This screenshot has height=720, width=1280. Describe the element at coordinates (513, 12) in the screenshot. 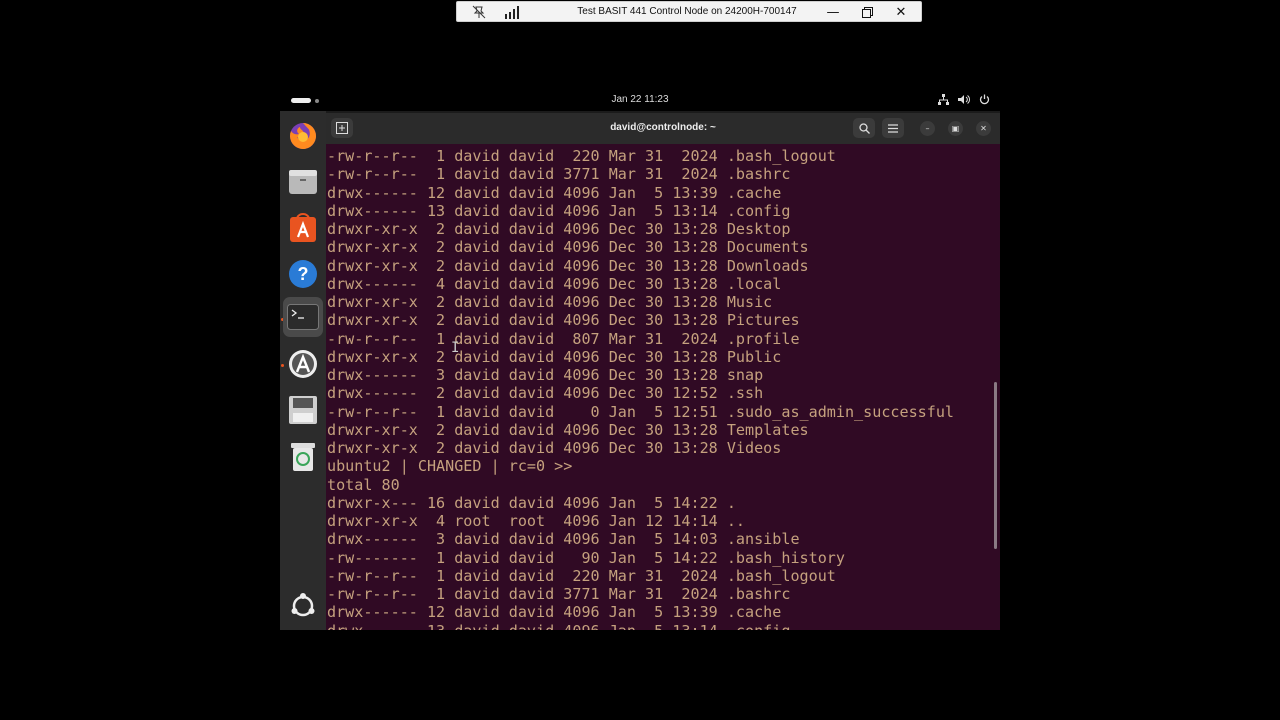

I see `signal-bars-icon` at that location.